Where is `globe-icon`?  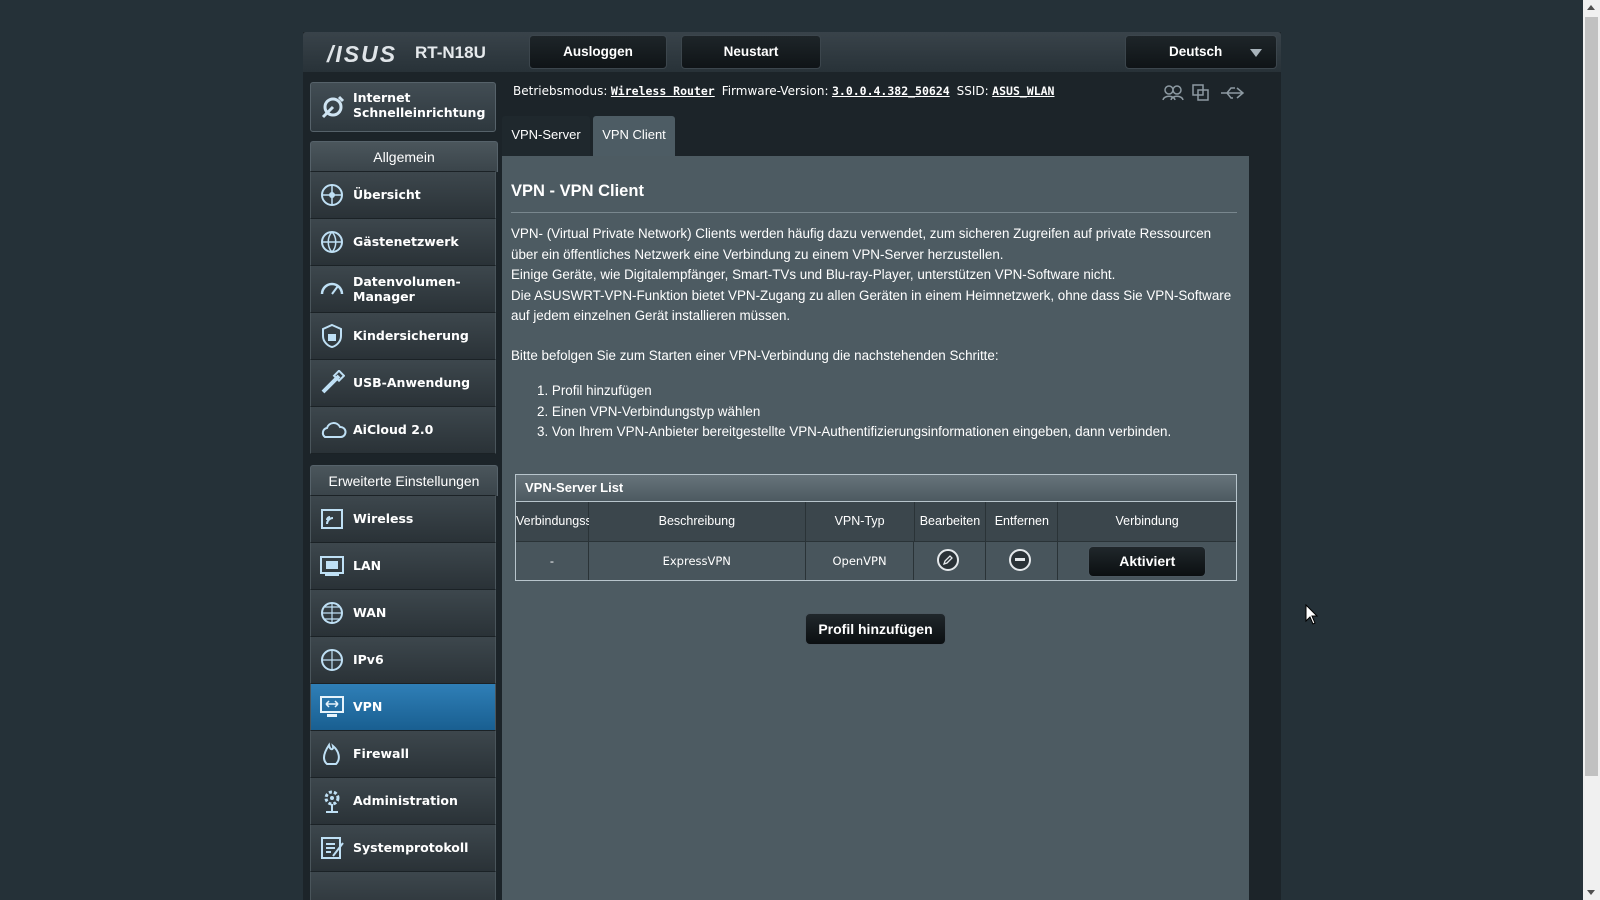
globe-icon is located at coordinates (332, 613).